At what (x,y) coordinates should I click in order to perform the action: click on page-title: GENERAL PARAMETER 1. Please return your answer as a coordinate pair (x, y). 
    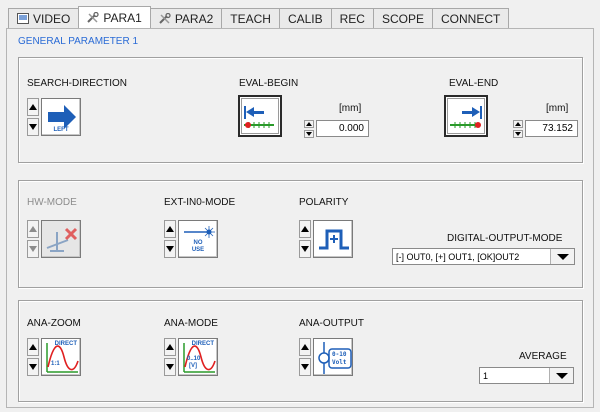
    Looking at the image, I should click on (78, 41).